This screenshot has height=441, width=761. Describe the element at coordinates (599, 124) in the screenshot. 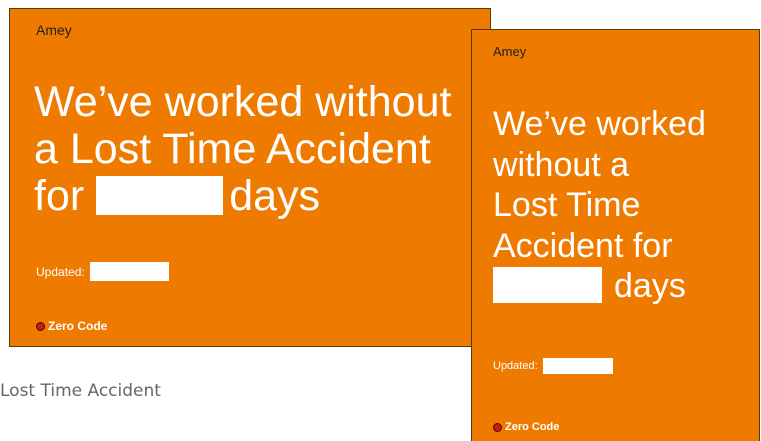

I see `headline-line: We’ve worked` at that location.